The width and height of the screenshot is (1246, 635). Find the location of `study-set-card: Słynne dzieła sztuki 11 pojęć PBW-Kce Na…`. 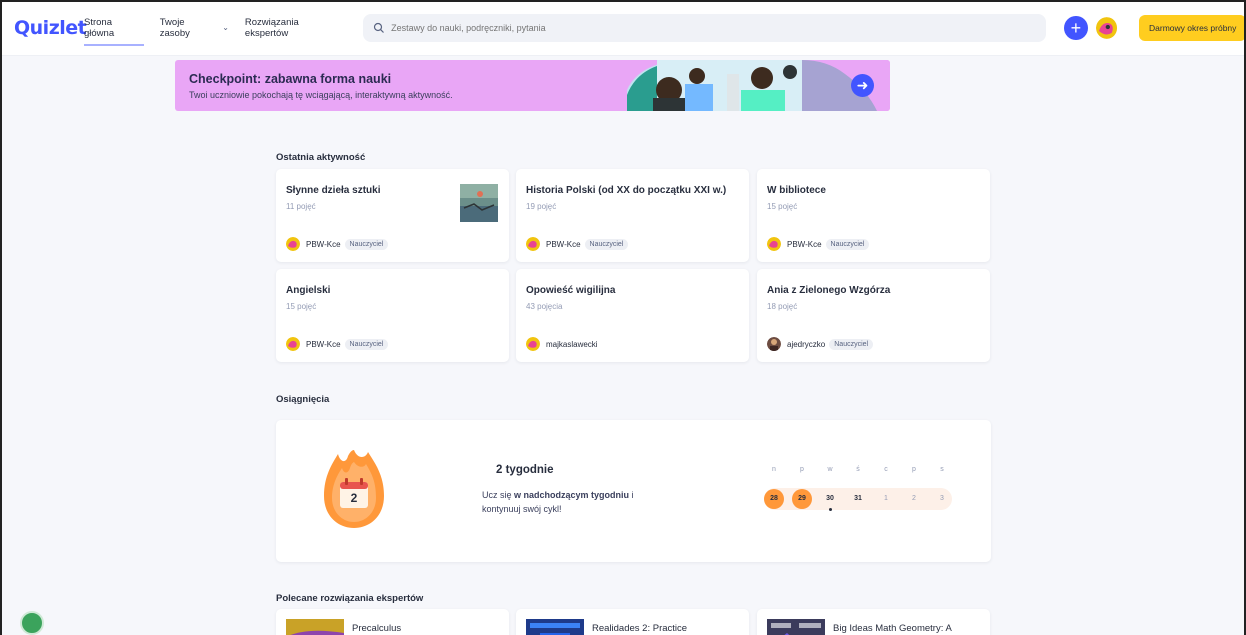

study-set-card: Słynne dzieła sztuki 11 pojęć PBW-Kce Na… is located at coordinates (392, 215).